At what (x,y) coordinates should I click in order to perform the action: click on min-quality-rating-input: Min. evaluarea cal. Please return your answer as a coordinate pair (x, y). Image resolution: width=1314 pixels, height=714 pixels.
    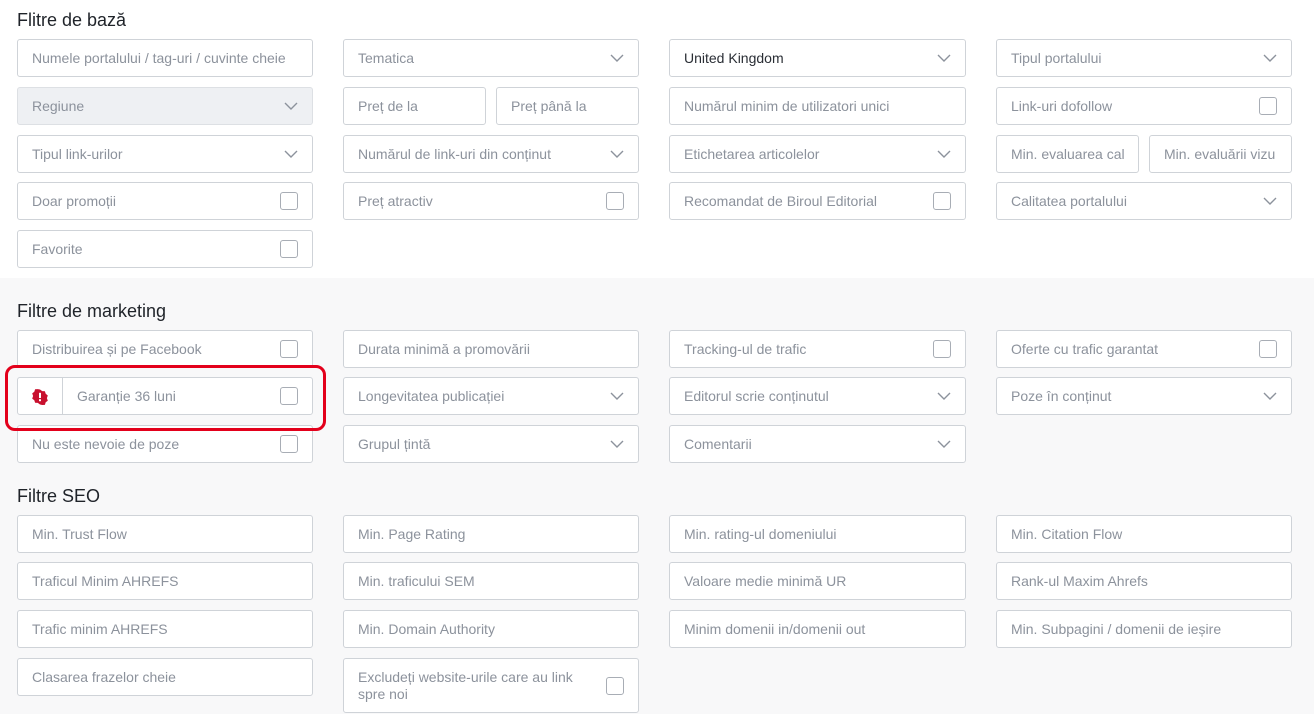
    Looking at the image, I should click on (1067, 154).